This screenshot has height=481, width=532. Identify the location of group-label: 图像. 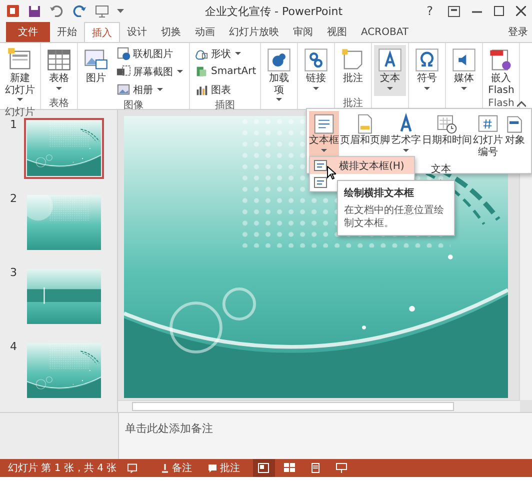
(134, 105).